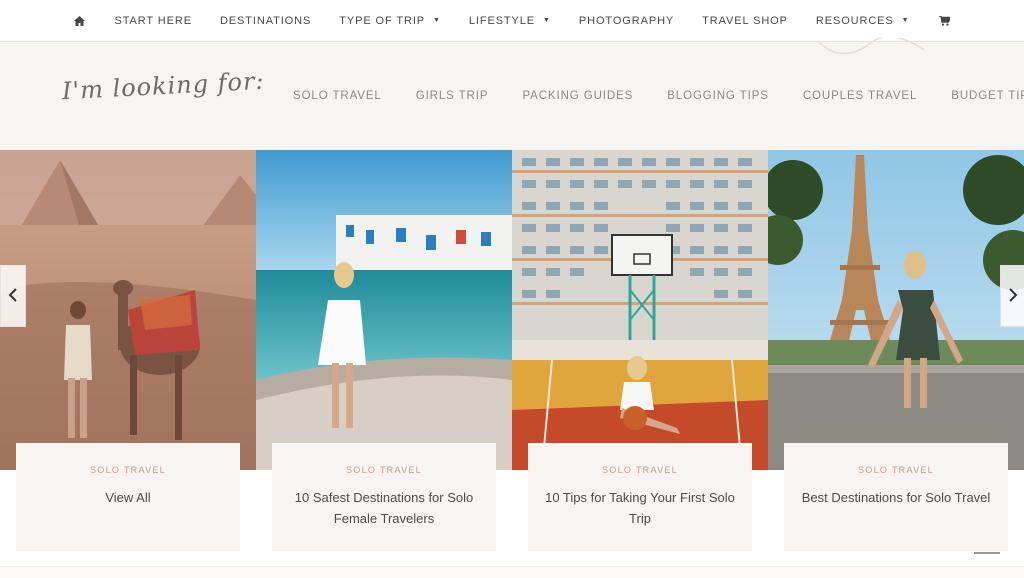 This screenshot has height=578, width=1024. What do you see at coordinates (337, 96) in the screenshot?
I see `link-solo-travel: SOLO TRAVEL` at bounding box center [337, 96].